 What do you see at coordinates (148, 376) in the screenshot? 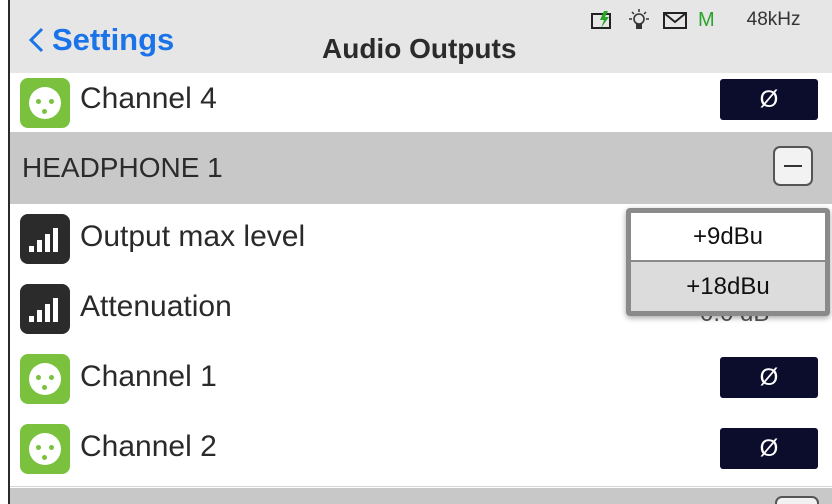
I see `channel-1-label: Channel 1` at bounding box center [148, 376].